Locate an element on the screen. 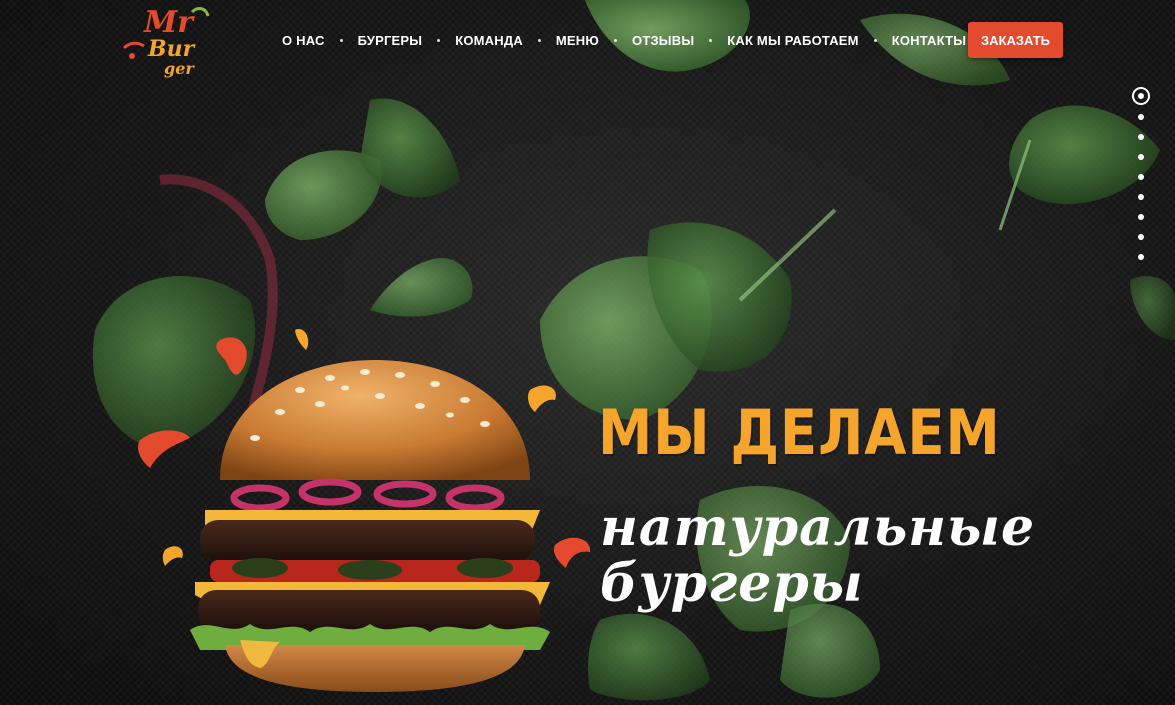  nav-item-contacts: КОНТАКТЫ is located at coordinates (929, 40).